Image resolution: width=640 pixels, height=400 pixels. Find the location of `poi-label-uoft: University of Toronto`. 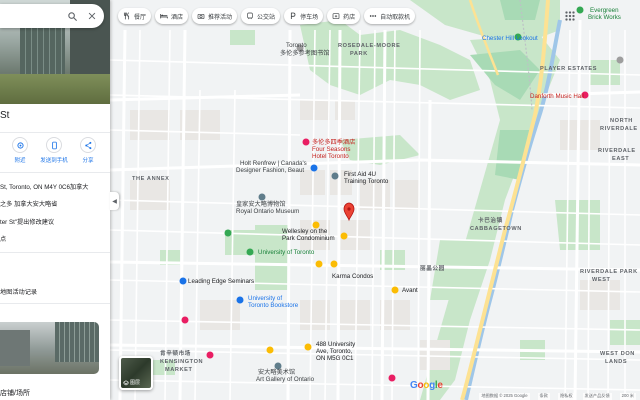

poi-label-uoft: University of Toronto is located at coordinates (286, 252).